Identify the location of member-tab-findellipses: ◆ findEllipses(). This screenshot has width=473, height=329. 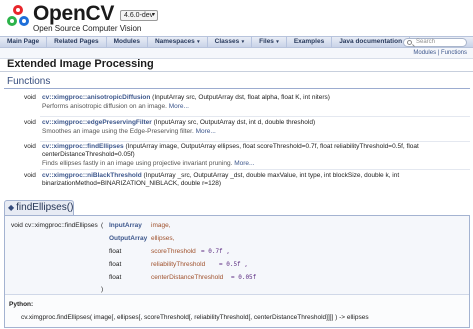
(39, 208).